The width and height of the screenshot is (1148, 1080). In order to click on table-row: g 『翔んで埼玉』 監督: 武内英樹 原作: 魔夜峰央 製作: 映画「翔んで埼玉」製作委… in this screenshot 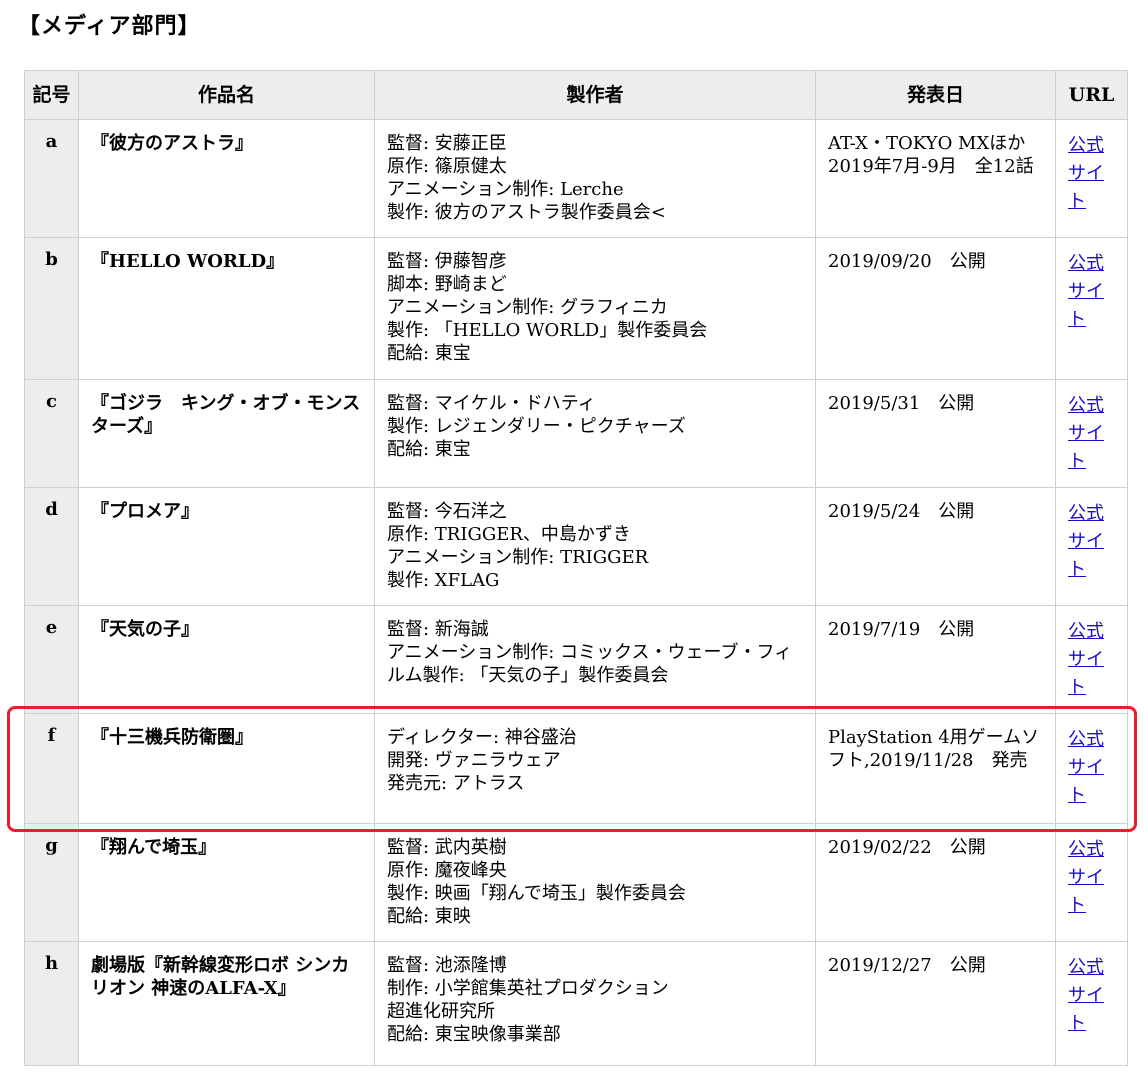, I will do `click(576, 882)`.